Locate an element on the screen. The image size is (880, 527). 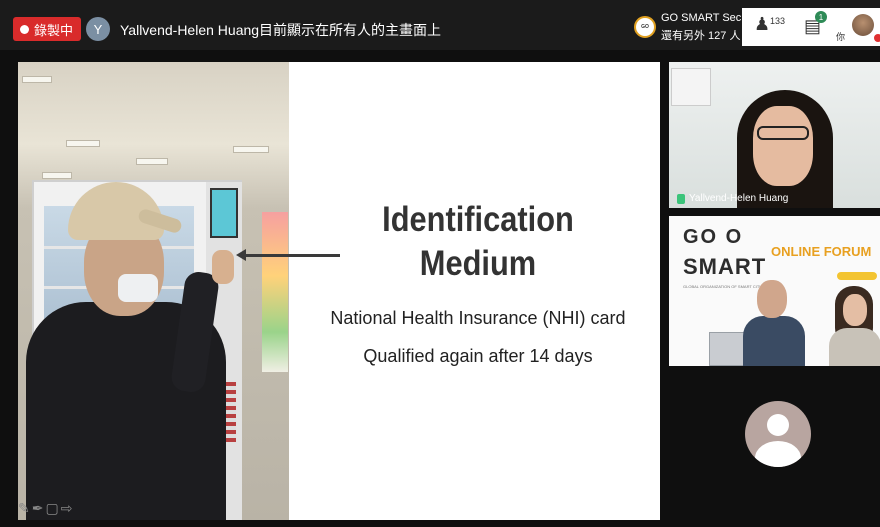
arrow-head-icon is located at coordinates (241, 255).